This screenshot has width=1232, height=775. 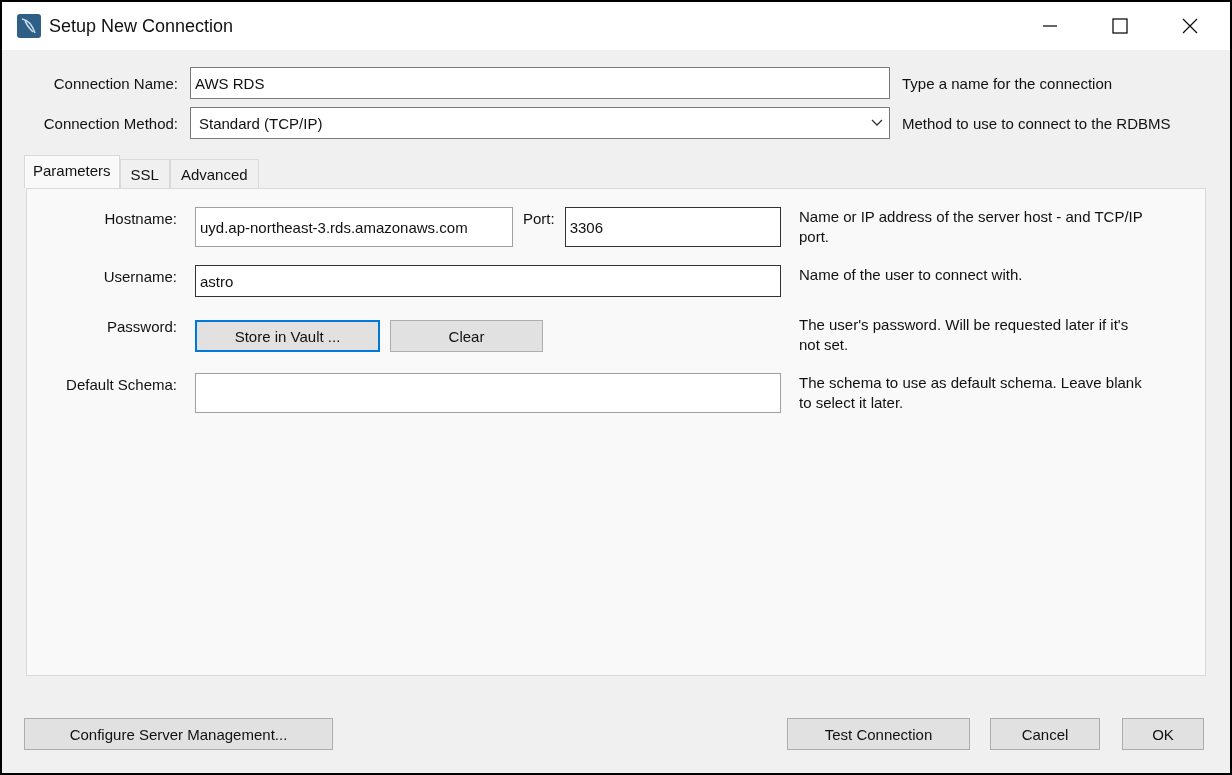 I want to click on chevron-down-icon, so click(x=877, y=123).